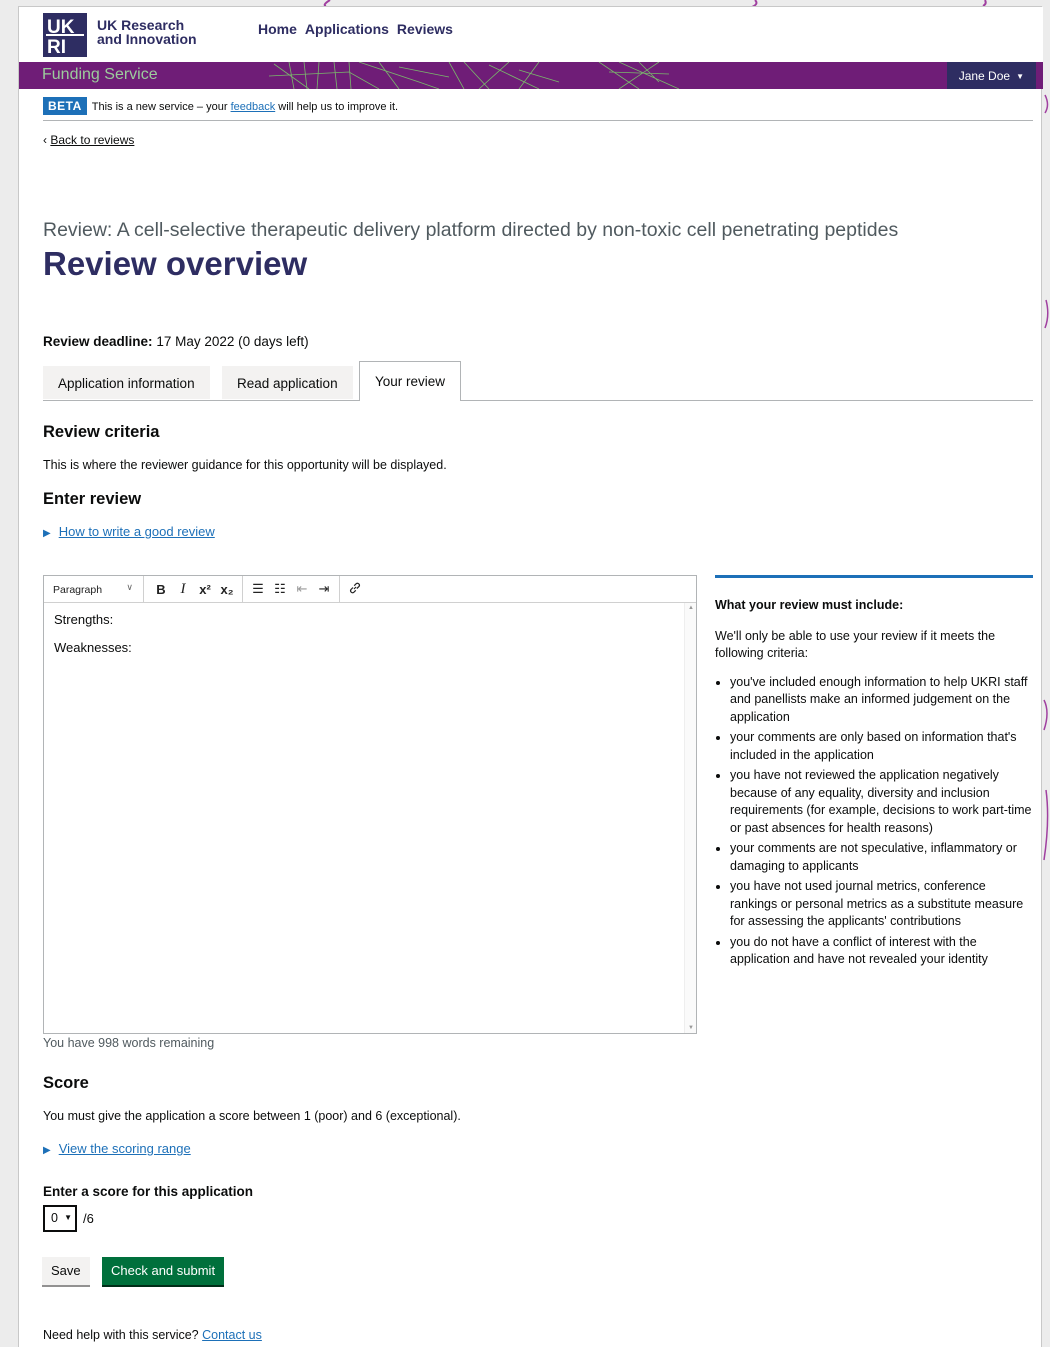  I want to click on chevron-down-icon: ▼, so click(68, 1217).